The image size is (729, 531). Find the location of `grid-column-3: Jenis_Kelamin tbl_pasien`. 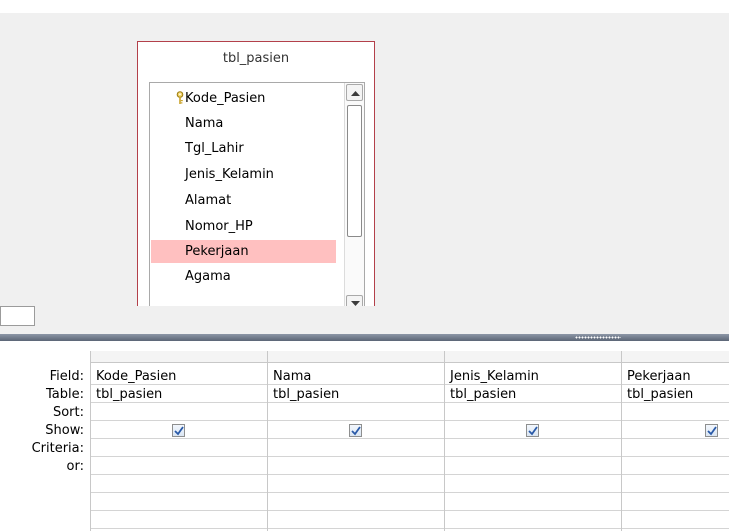

grid-column-3: Jenis_Kelamin tbl_pasien is located at coordinates (533, 441).